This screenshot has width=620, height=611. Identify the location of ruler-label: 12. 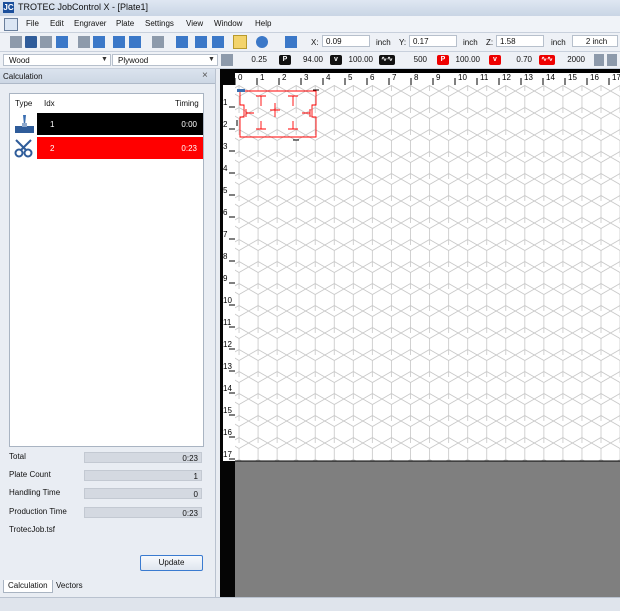
(506, 77).